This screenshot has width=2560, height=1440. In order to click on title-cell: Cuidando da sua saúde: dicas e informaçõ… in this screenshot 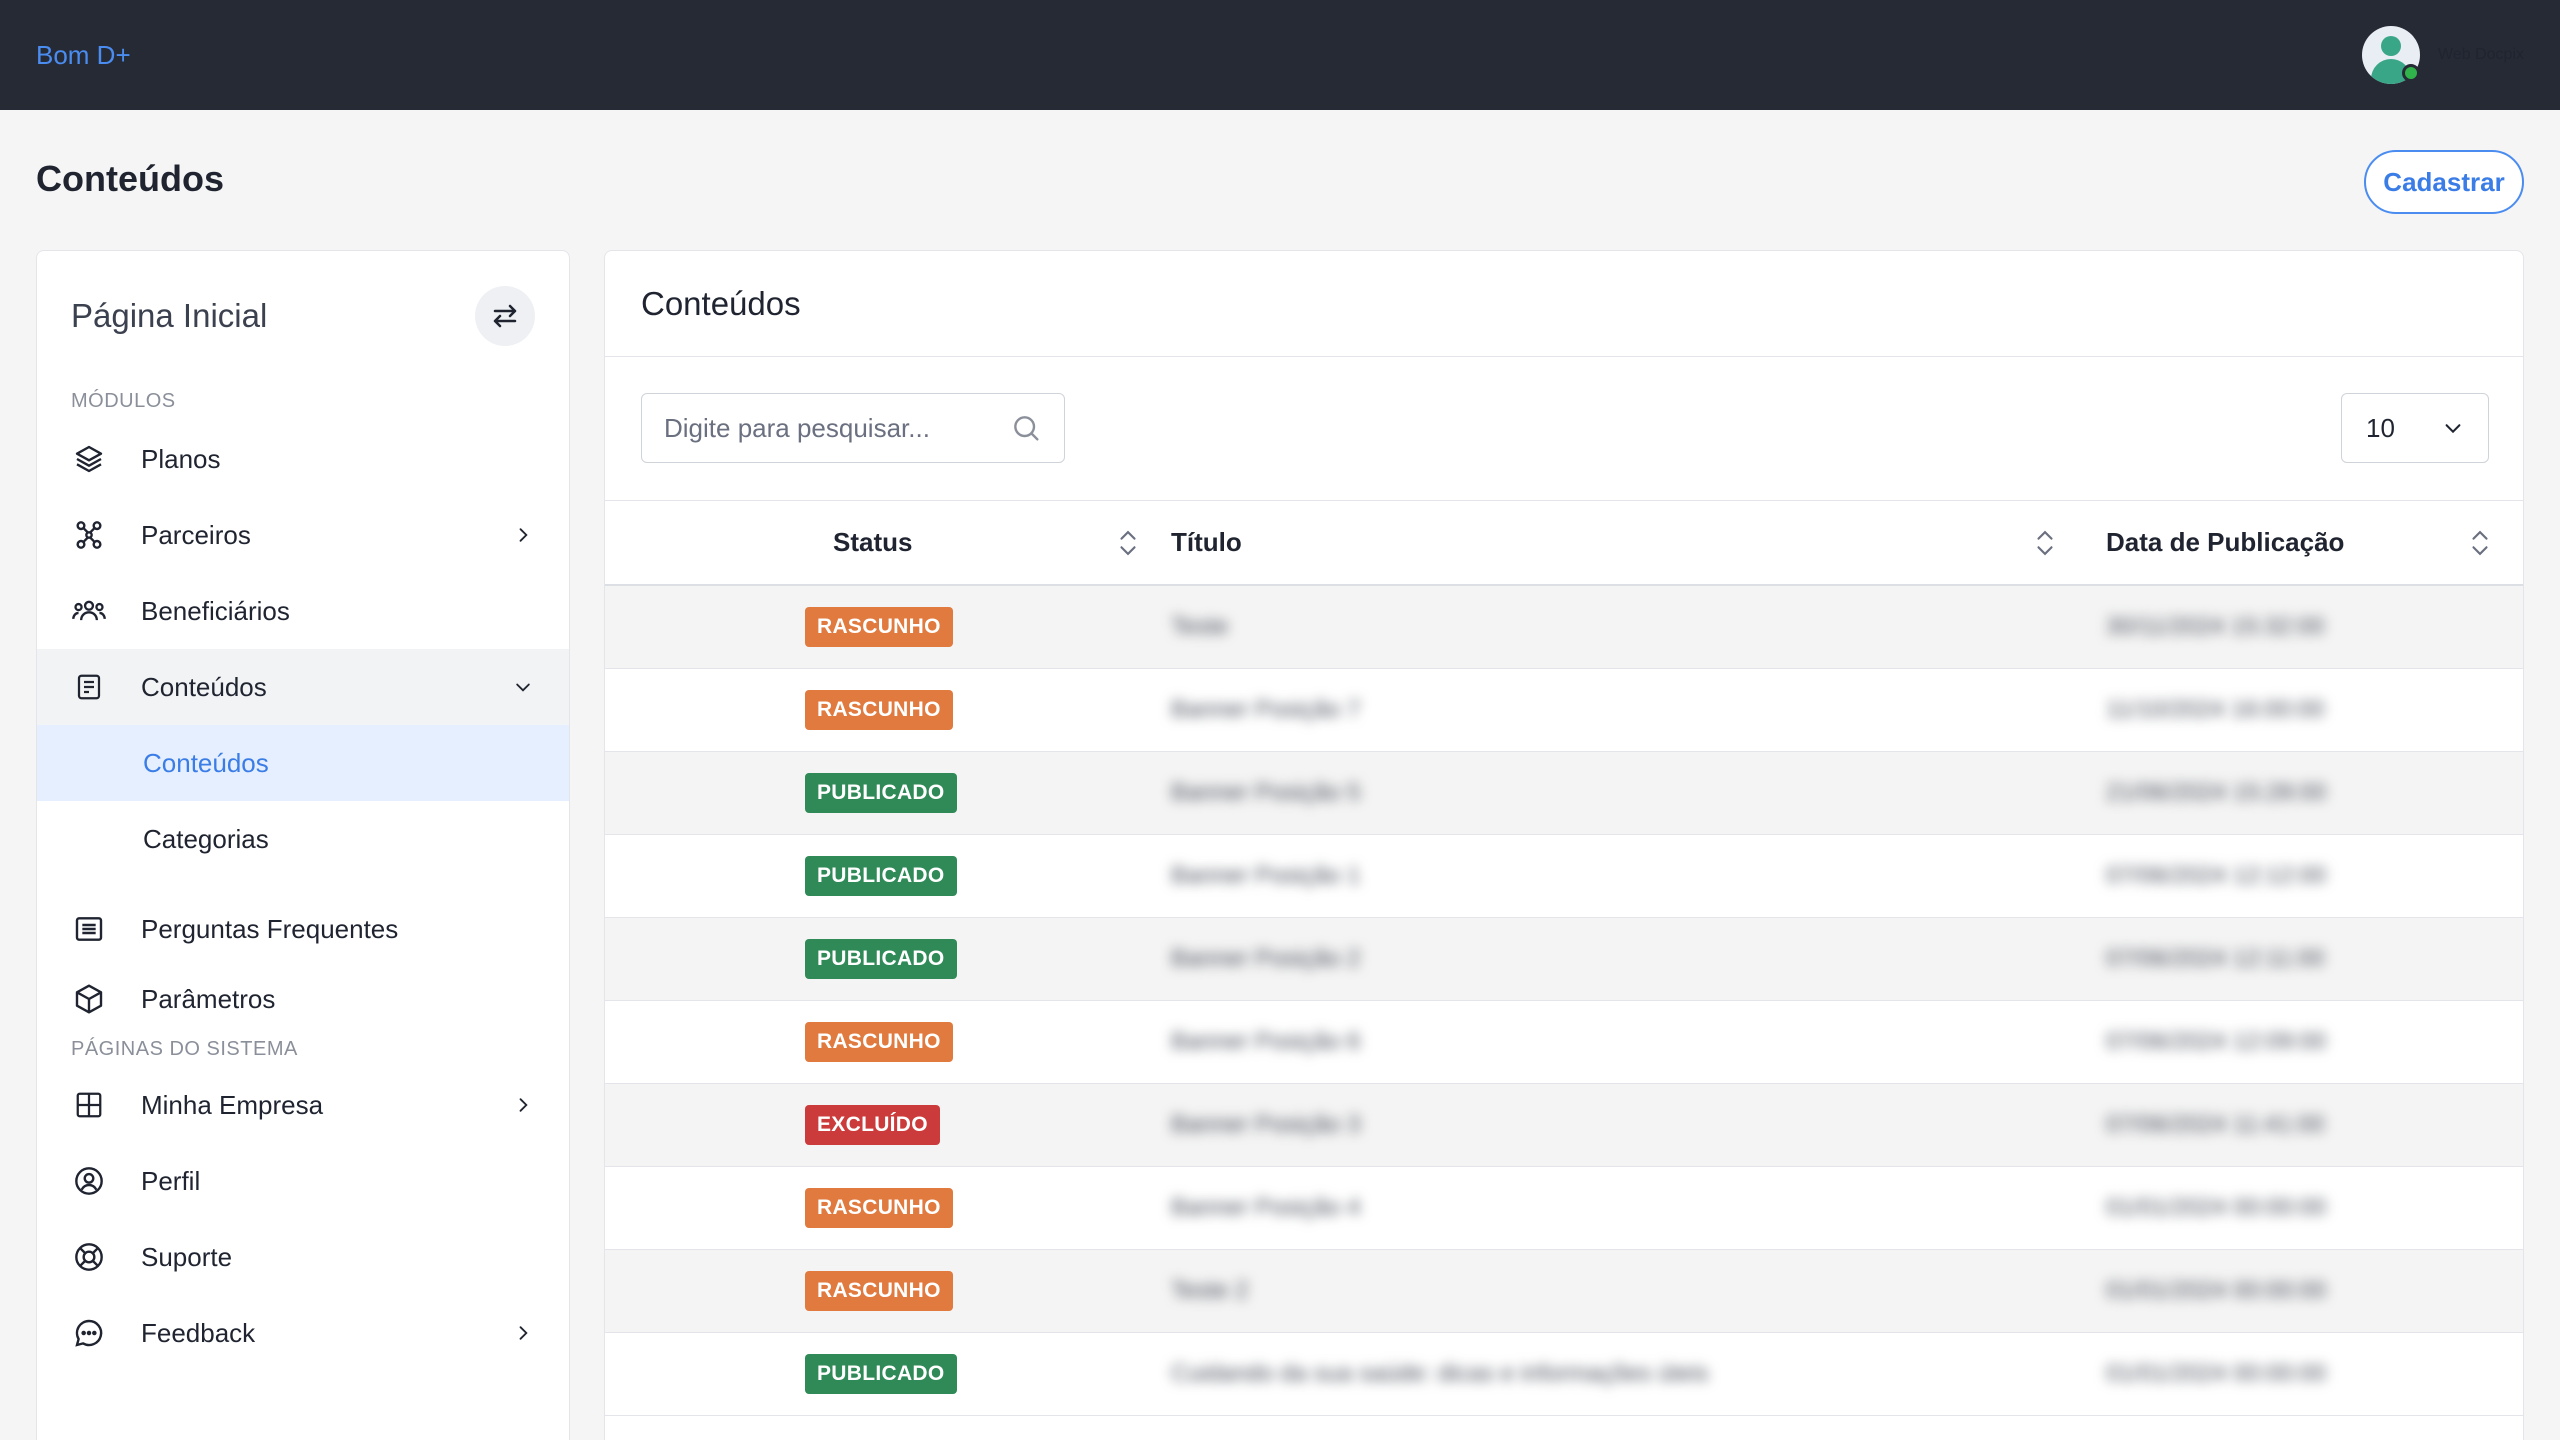, I will do `click(1638, 1374)`.